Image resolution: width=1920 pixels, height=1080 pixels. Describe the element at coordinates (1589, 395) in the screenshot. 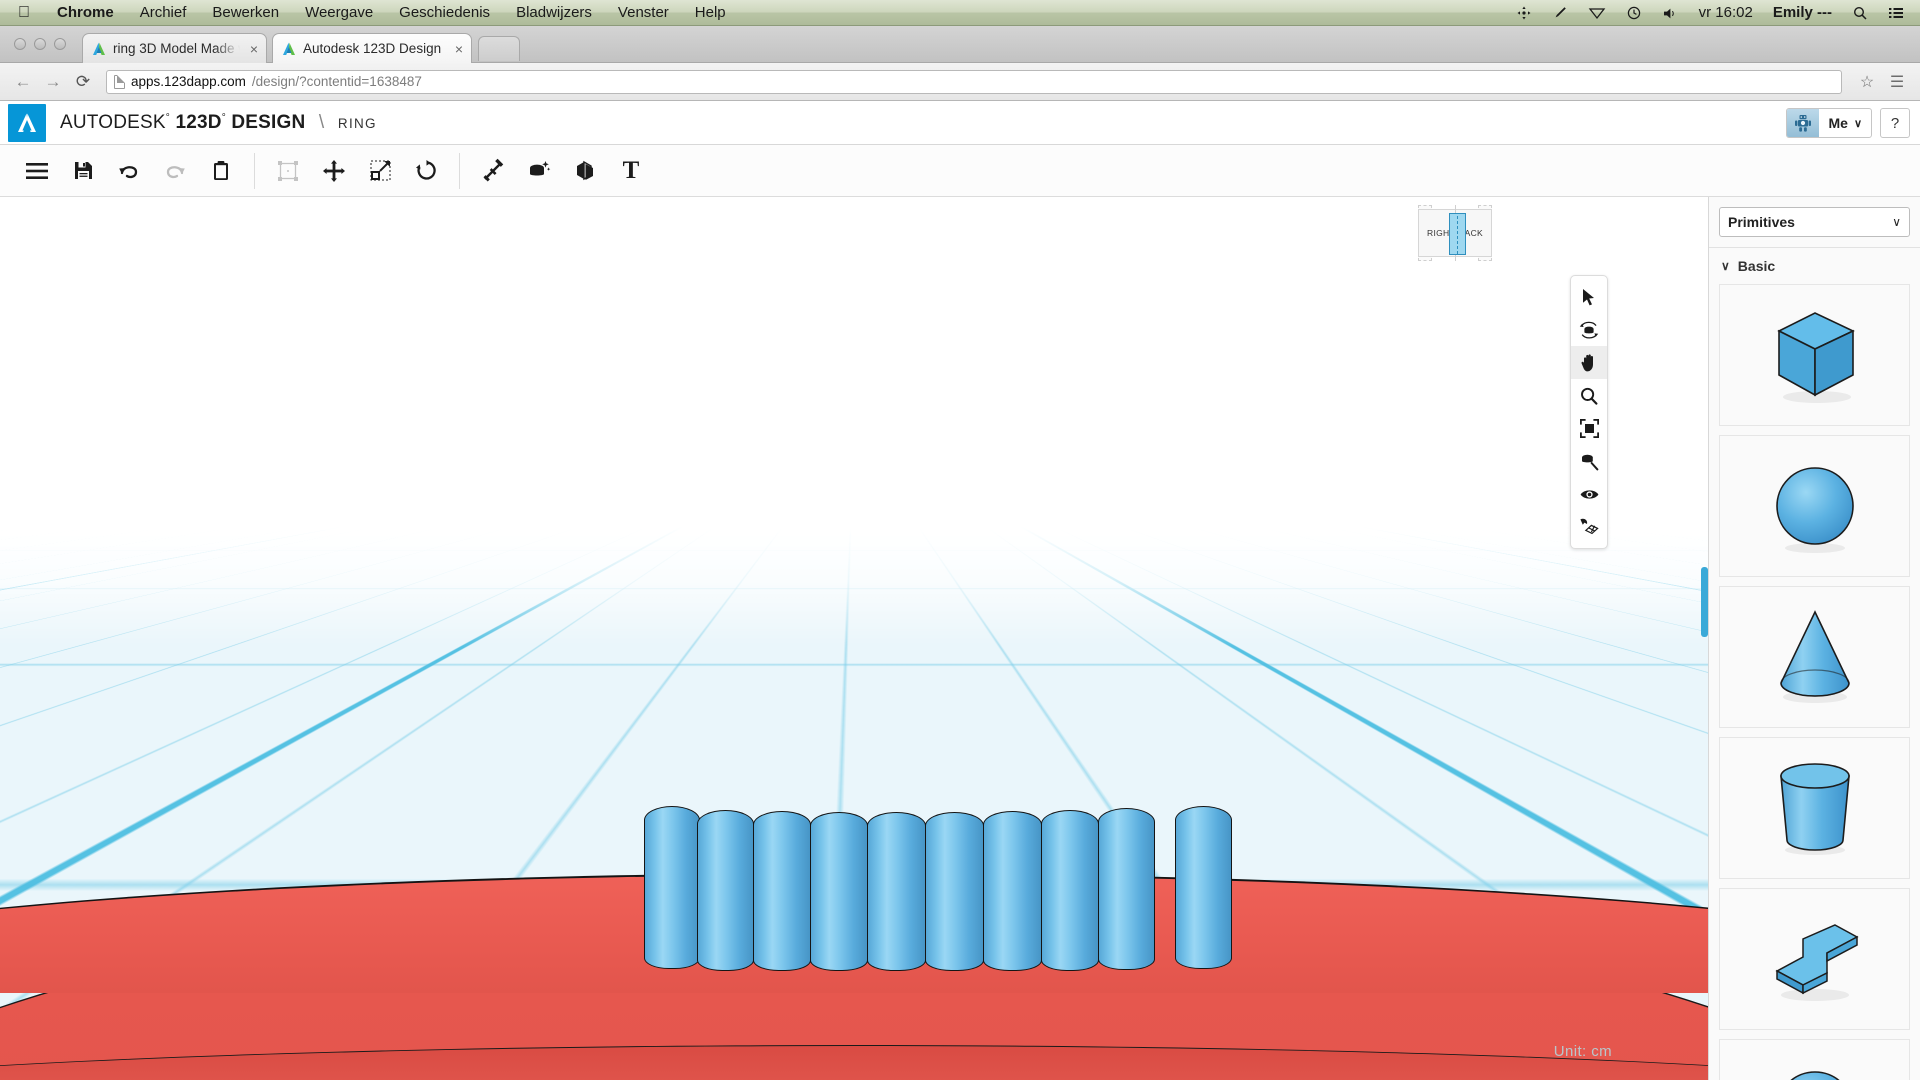

I see `zoom-magnifier-icon` at that location.